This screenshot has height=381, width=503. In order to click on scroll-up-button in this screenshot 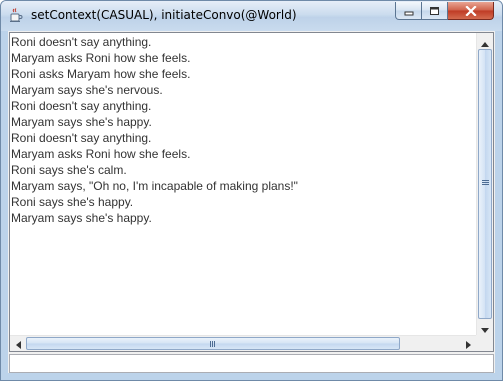, I will do `click(485, 41)`.